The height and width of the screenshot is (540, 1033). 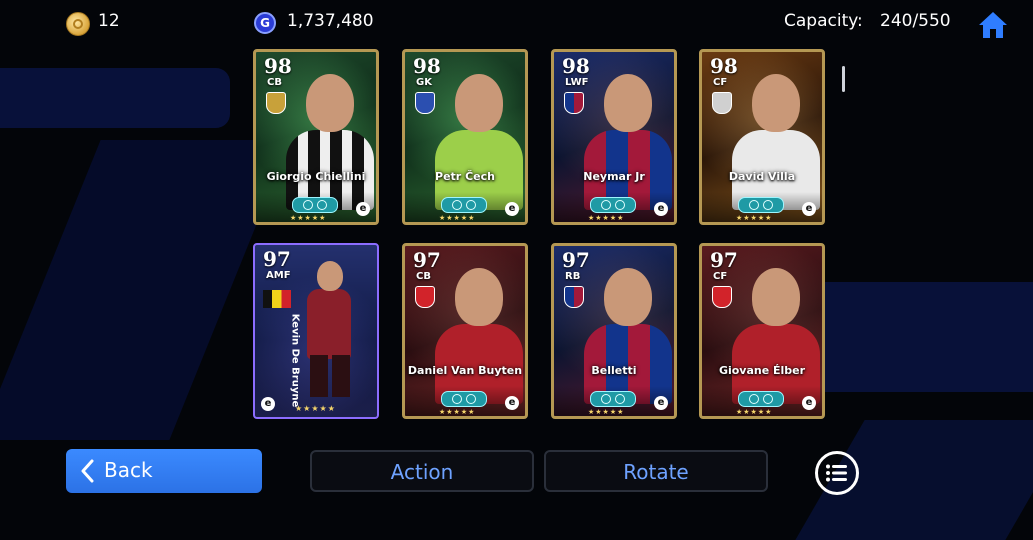 What do you see at coordinates (295, 360) in the screenshot?
I see `card-player-name: Kevin De Bruyne` at bounding box center [295, 360].